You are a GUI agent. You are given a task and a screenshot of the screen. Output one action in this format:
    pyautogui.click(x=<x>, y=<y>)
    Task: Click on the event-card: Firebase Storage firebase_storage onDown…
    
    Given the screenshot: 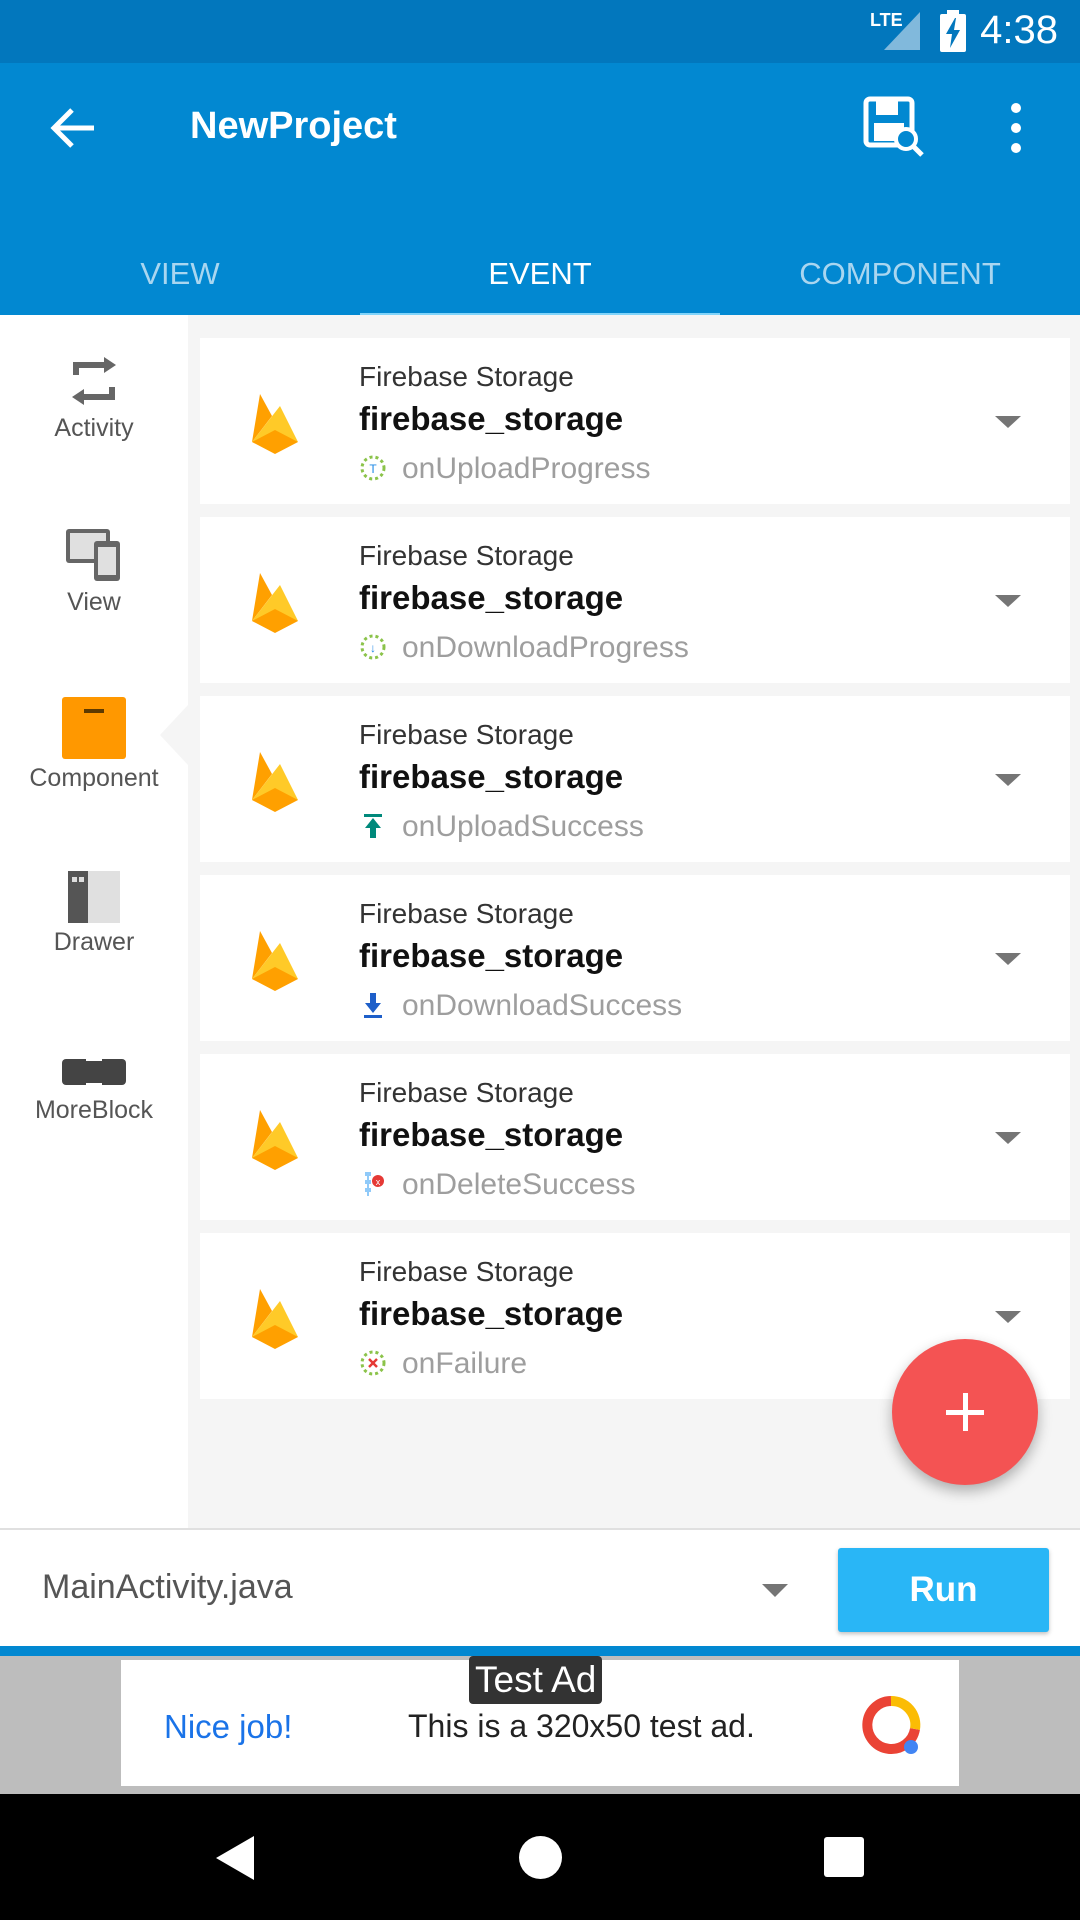 What is the action you would take?
    pyautogui.click(x=635, y=958)
    